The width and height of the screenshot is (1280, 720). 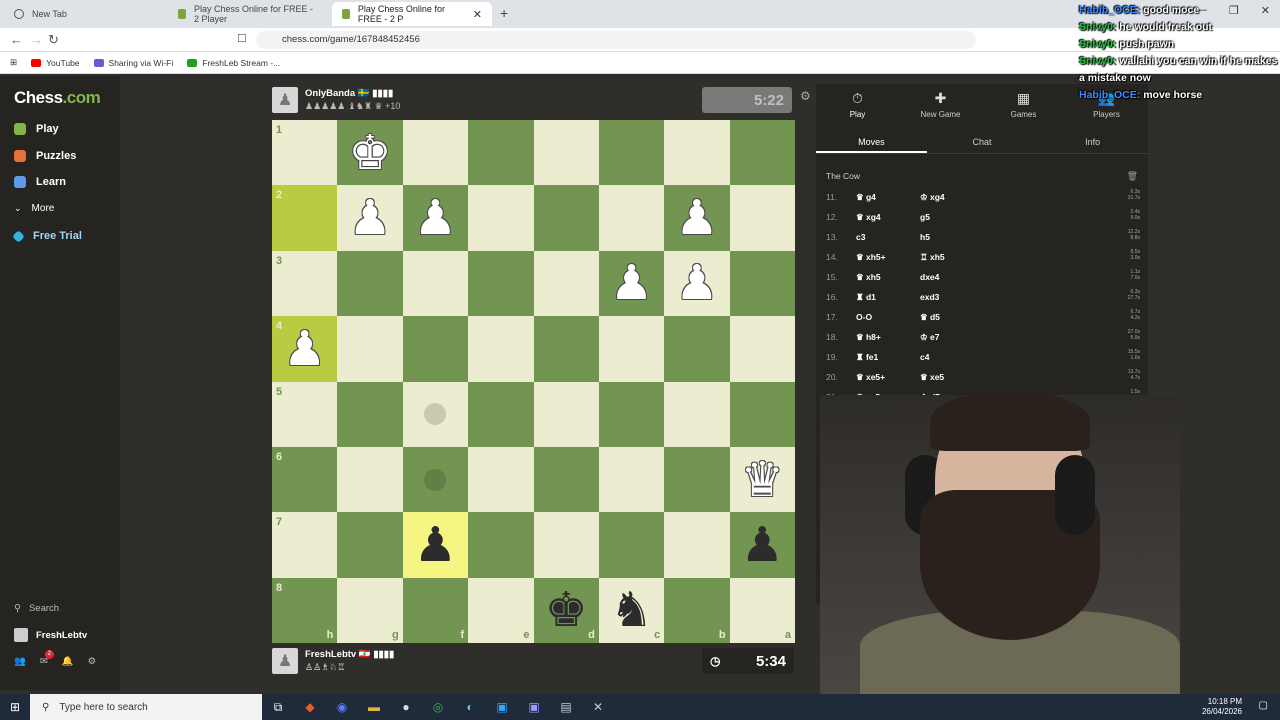 What do you see at coordinates (534, 707) in the screenshot?
I see `premiere-icon: ▣` at bounding box center [534, 707].